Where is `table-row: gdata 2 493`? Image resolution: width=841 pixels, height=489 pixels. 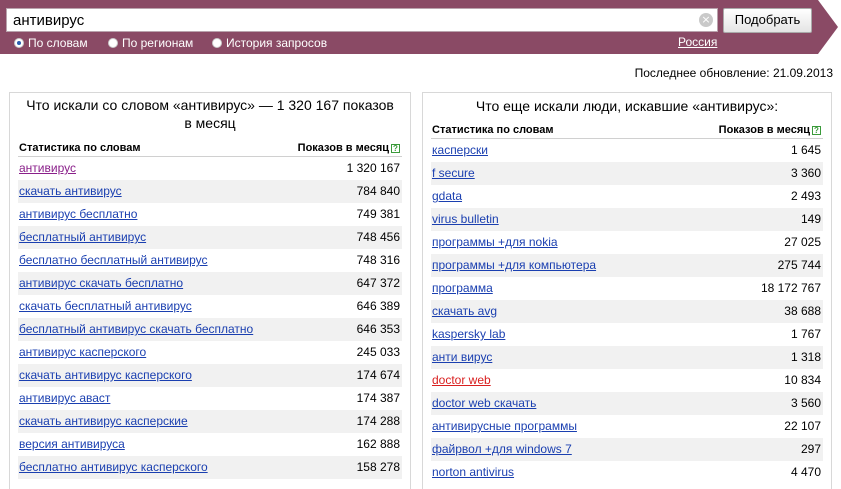 table-row: gdata 2 493 is located at coordinates (627, 196).